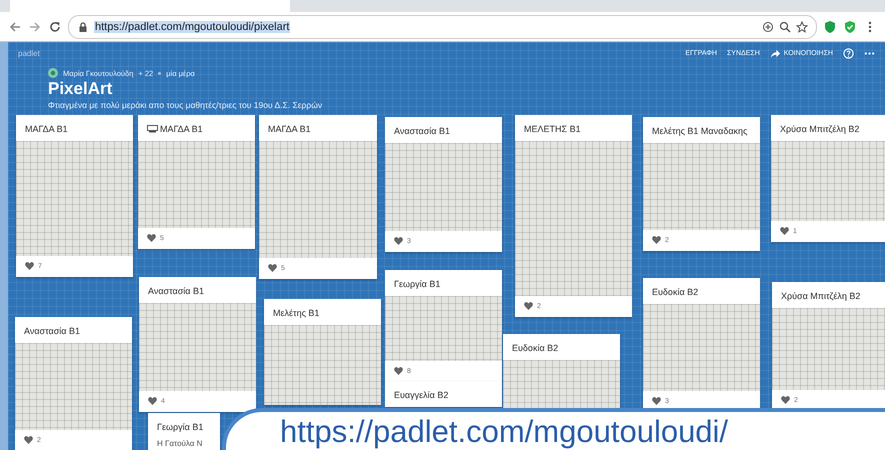 Image resolution: width=885 pixels, height=450 pixels. What do you see at coordinates (848, 53) in the screenshot?
I see `help-icon` at bounding box center [848, 53].